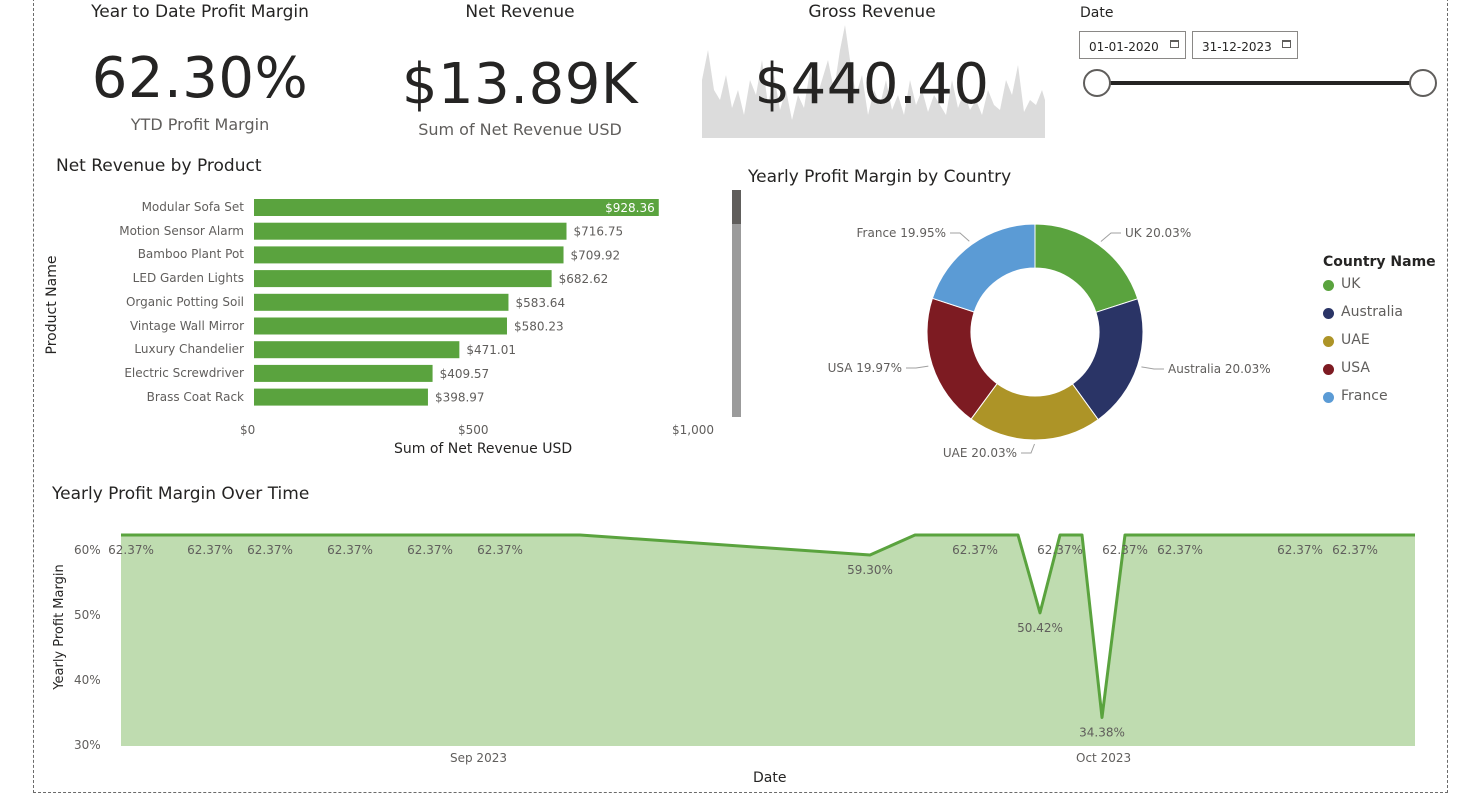 The image size is (1480, 797). I want to click on legend-item: USA, so click(1355, 368).